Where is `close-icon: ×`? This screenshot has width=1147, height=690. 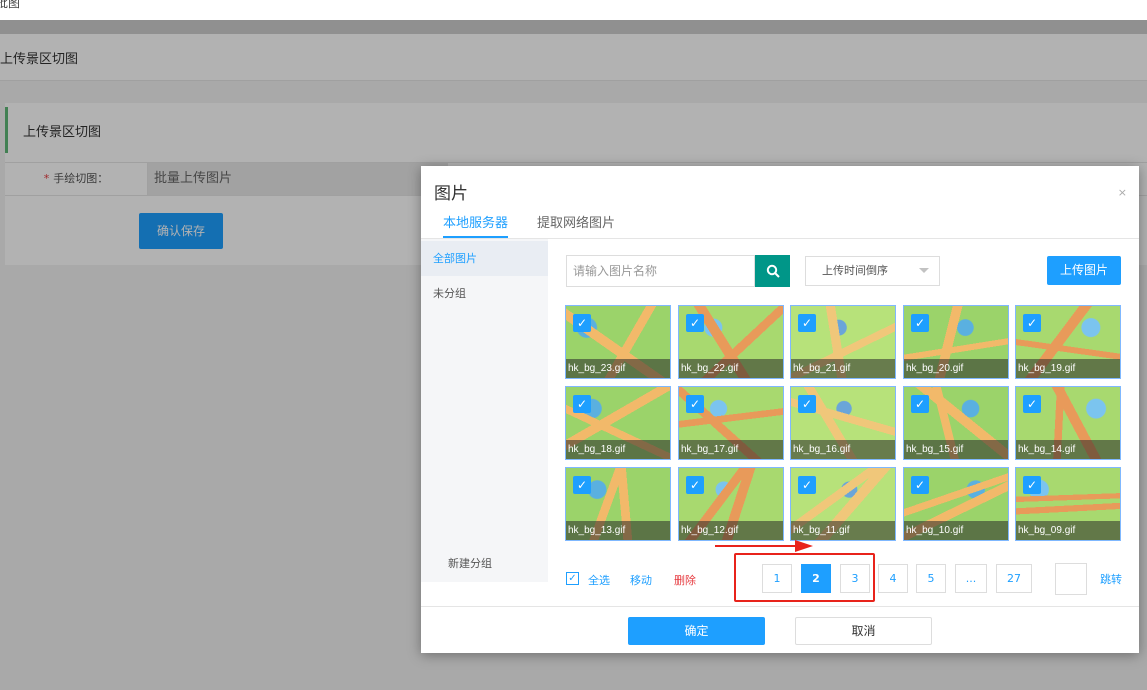
close-icon: × is located at coordinates (1122, 192).